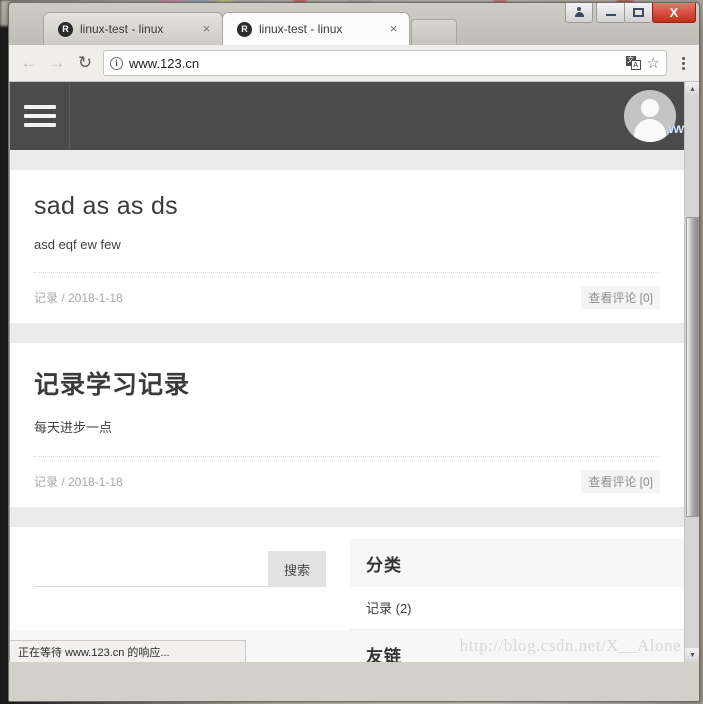 The height and width of the screenshot is (704, 703). I want to click on address-bar: i www.123.cn 文 A ☆, so click(385, 63).